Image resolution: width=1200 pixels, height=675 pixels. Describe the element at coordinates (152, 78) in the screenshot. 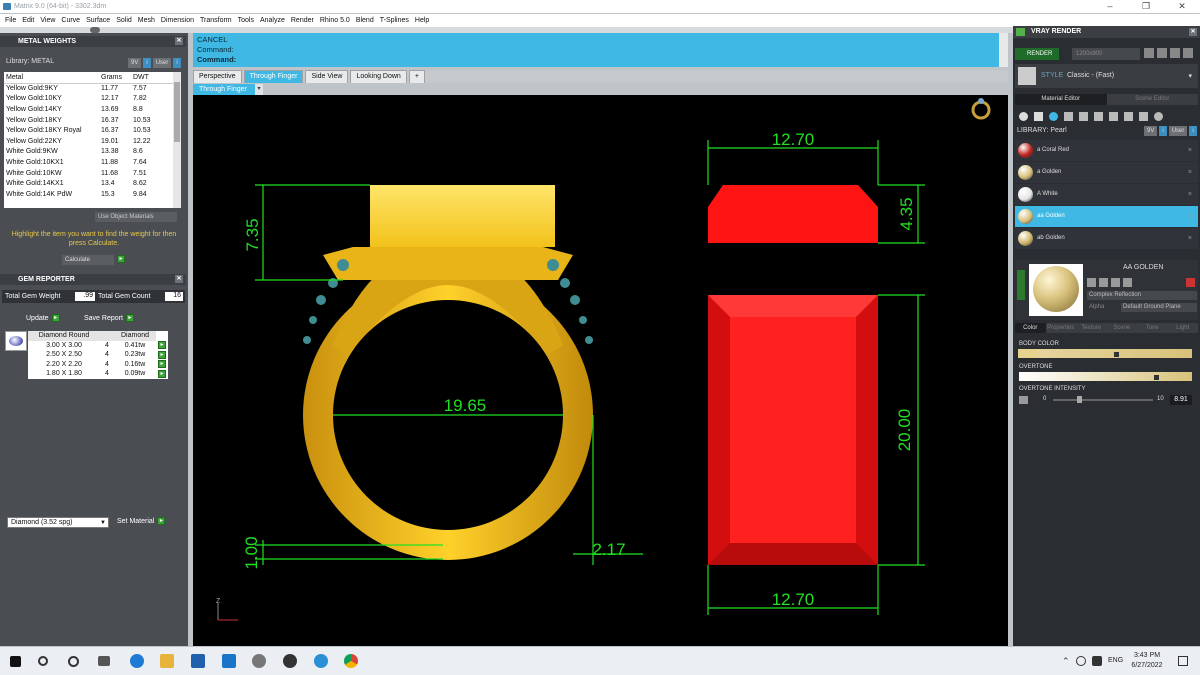

I see `column-header: DWT` at that location.